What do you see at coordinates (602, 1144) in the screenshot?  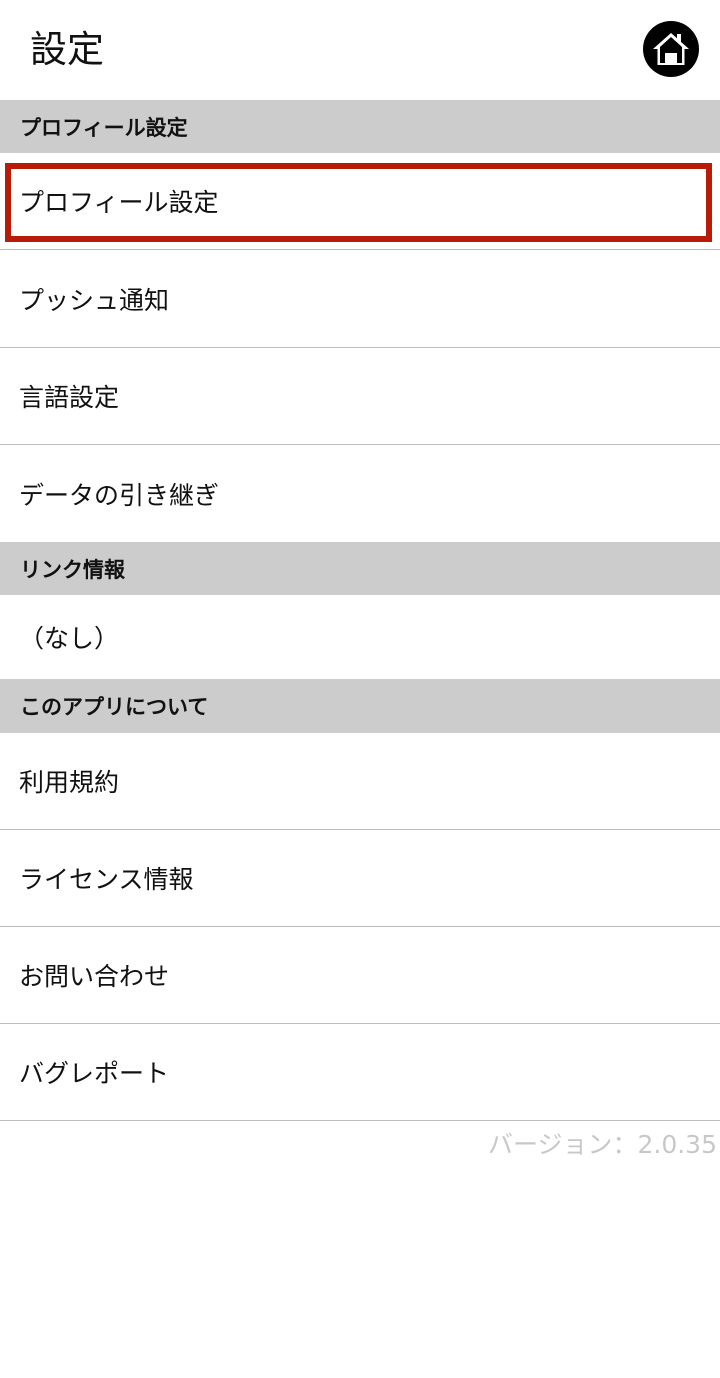 I see `version-label: バージョン：2.0.35` at bounding box center [602, 1144].